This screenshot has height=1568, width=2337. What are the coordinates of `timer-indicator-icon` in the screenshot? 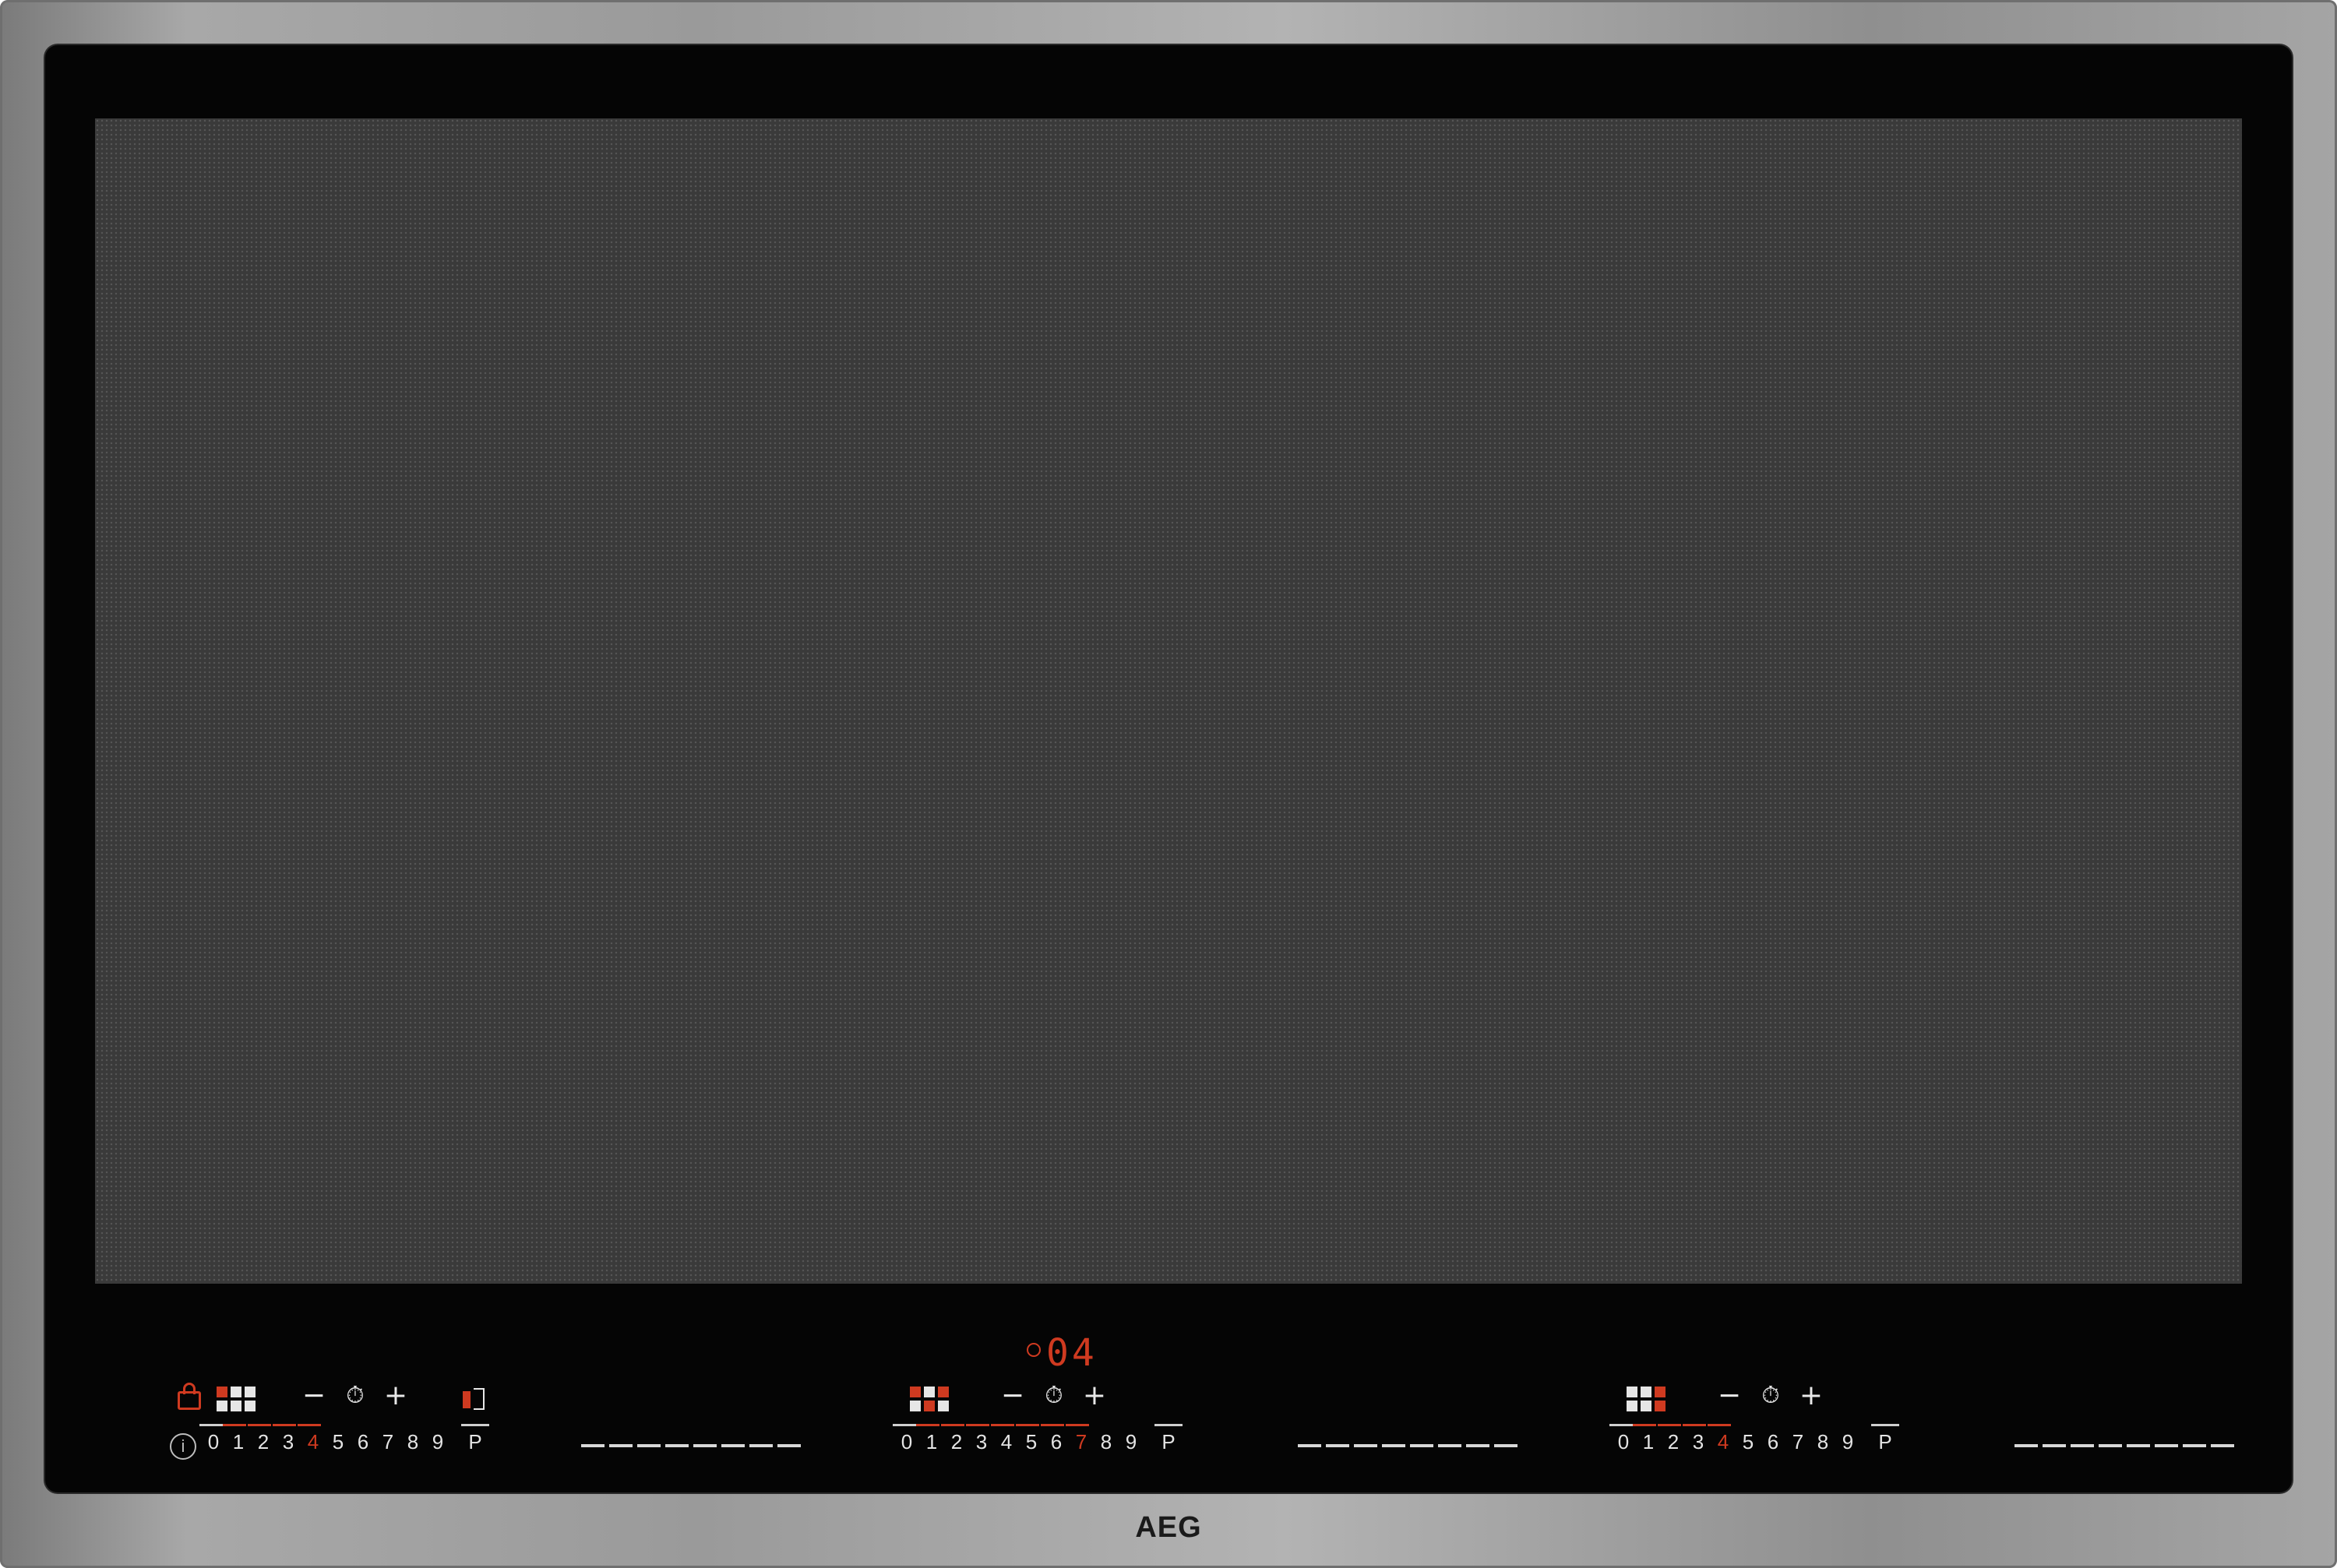 It's located at (1034, 1350).